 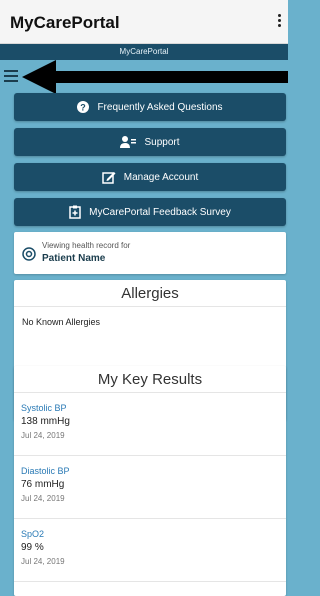 What do you see at coordinates (45, 421) in the screenshot?
I see `result-value: 138 mmHg` at bounding box center [45, 421].